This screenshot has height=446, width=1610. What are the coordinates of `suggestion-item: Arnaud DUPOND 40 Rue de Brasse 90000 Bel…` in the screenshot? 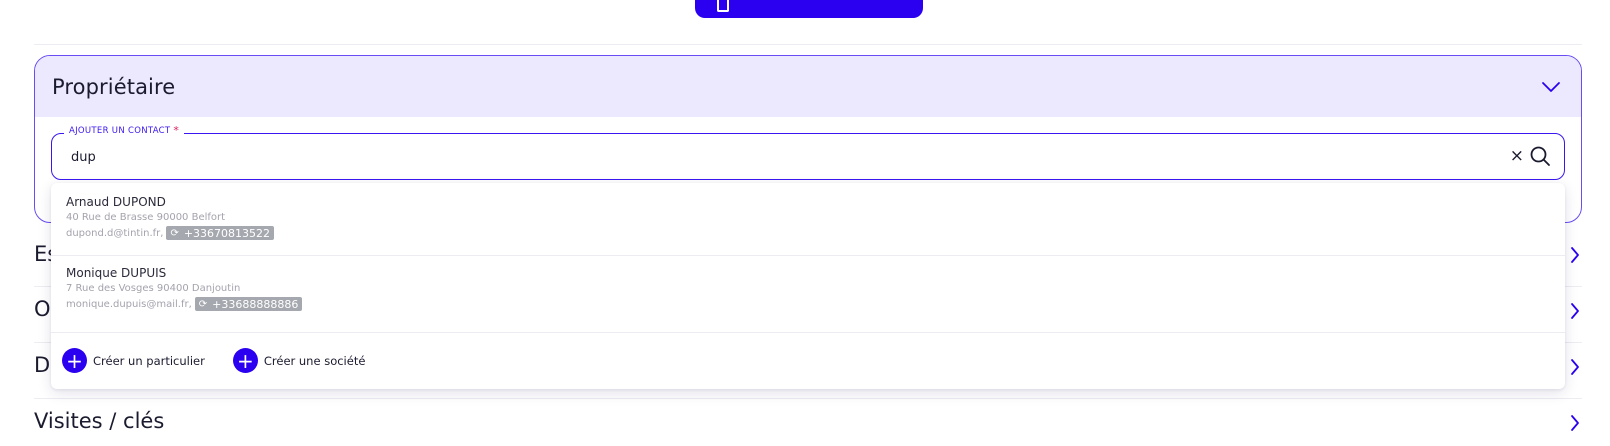 It's located at (808, 217).